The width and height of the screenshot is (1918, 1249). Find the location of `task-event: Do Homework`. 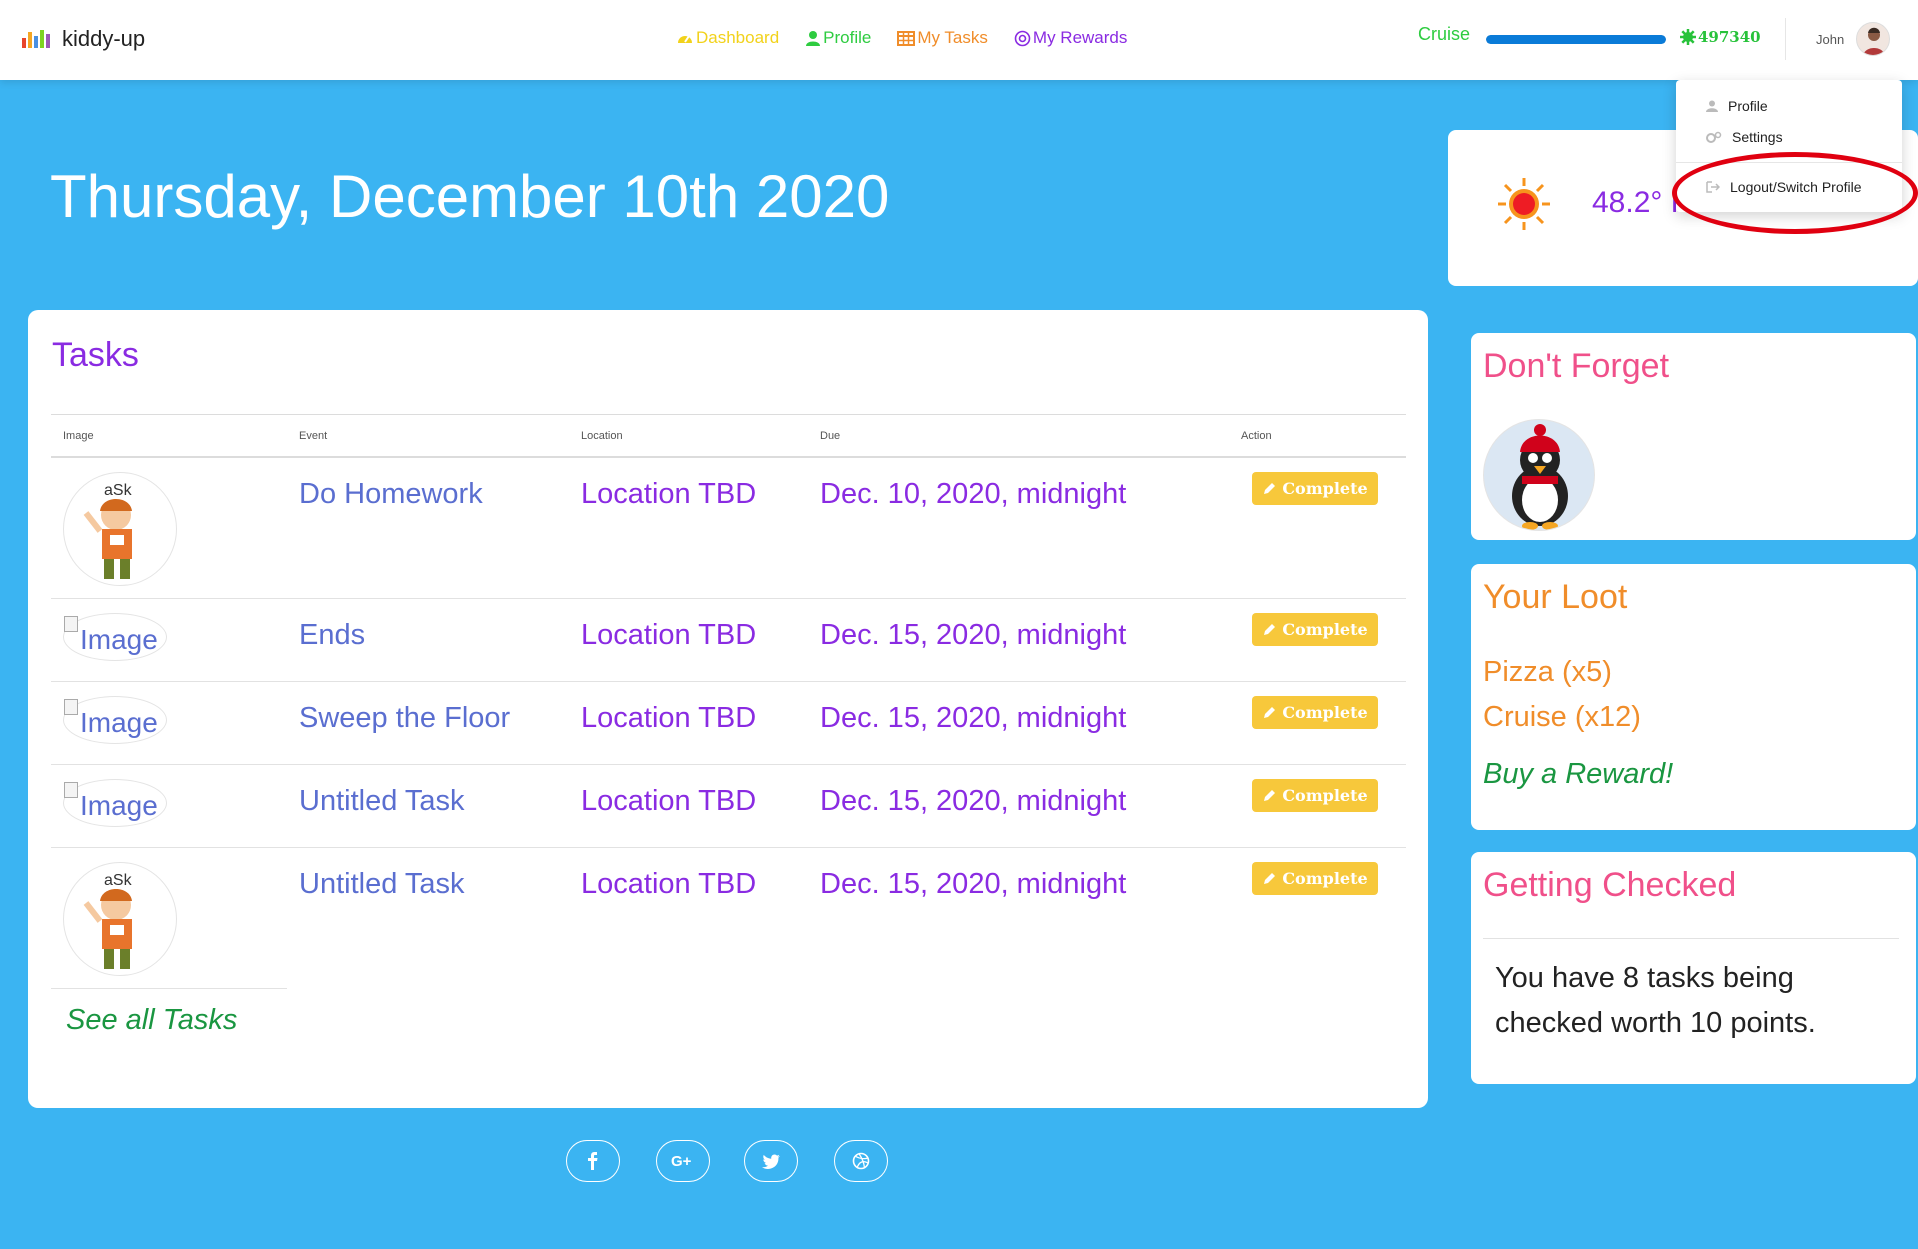

task-event: Do Homework is located at coordinates (391, 494).